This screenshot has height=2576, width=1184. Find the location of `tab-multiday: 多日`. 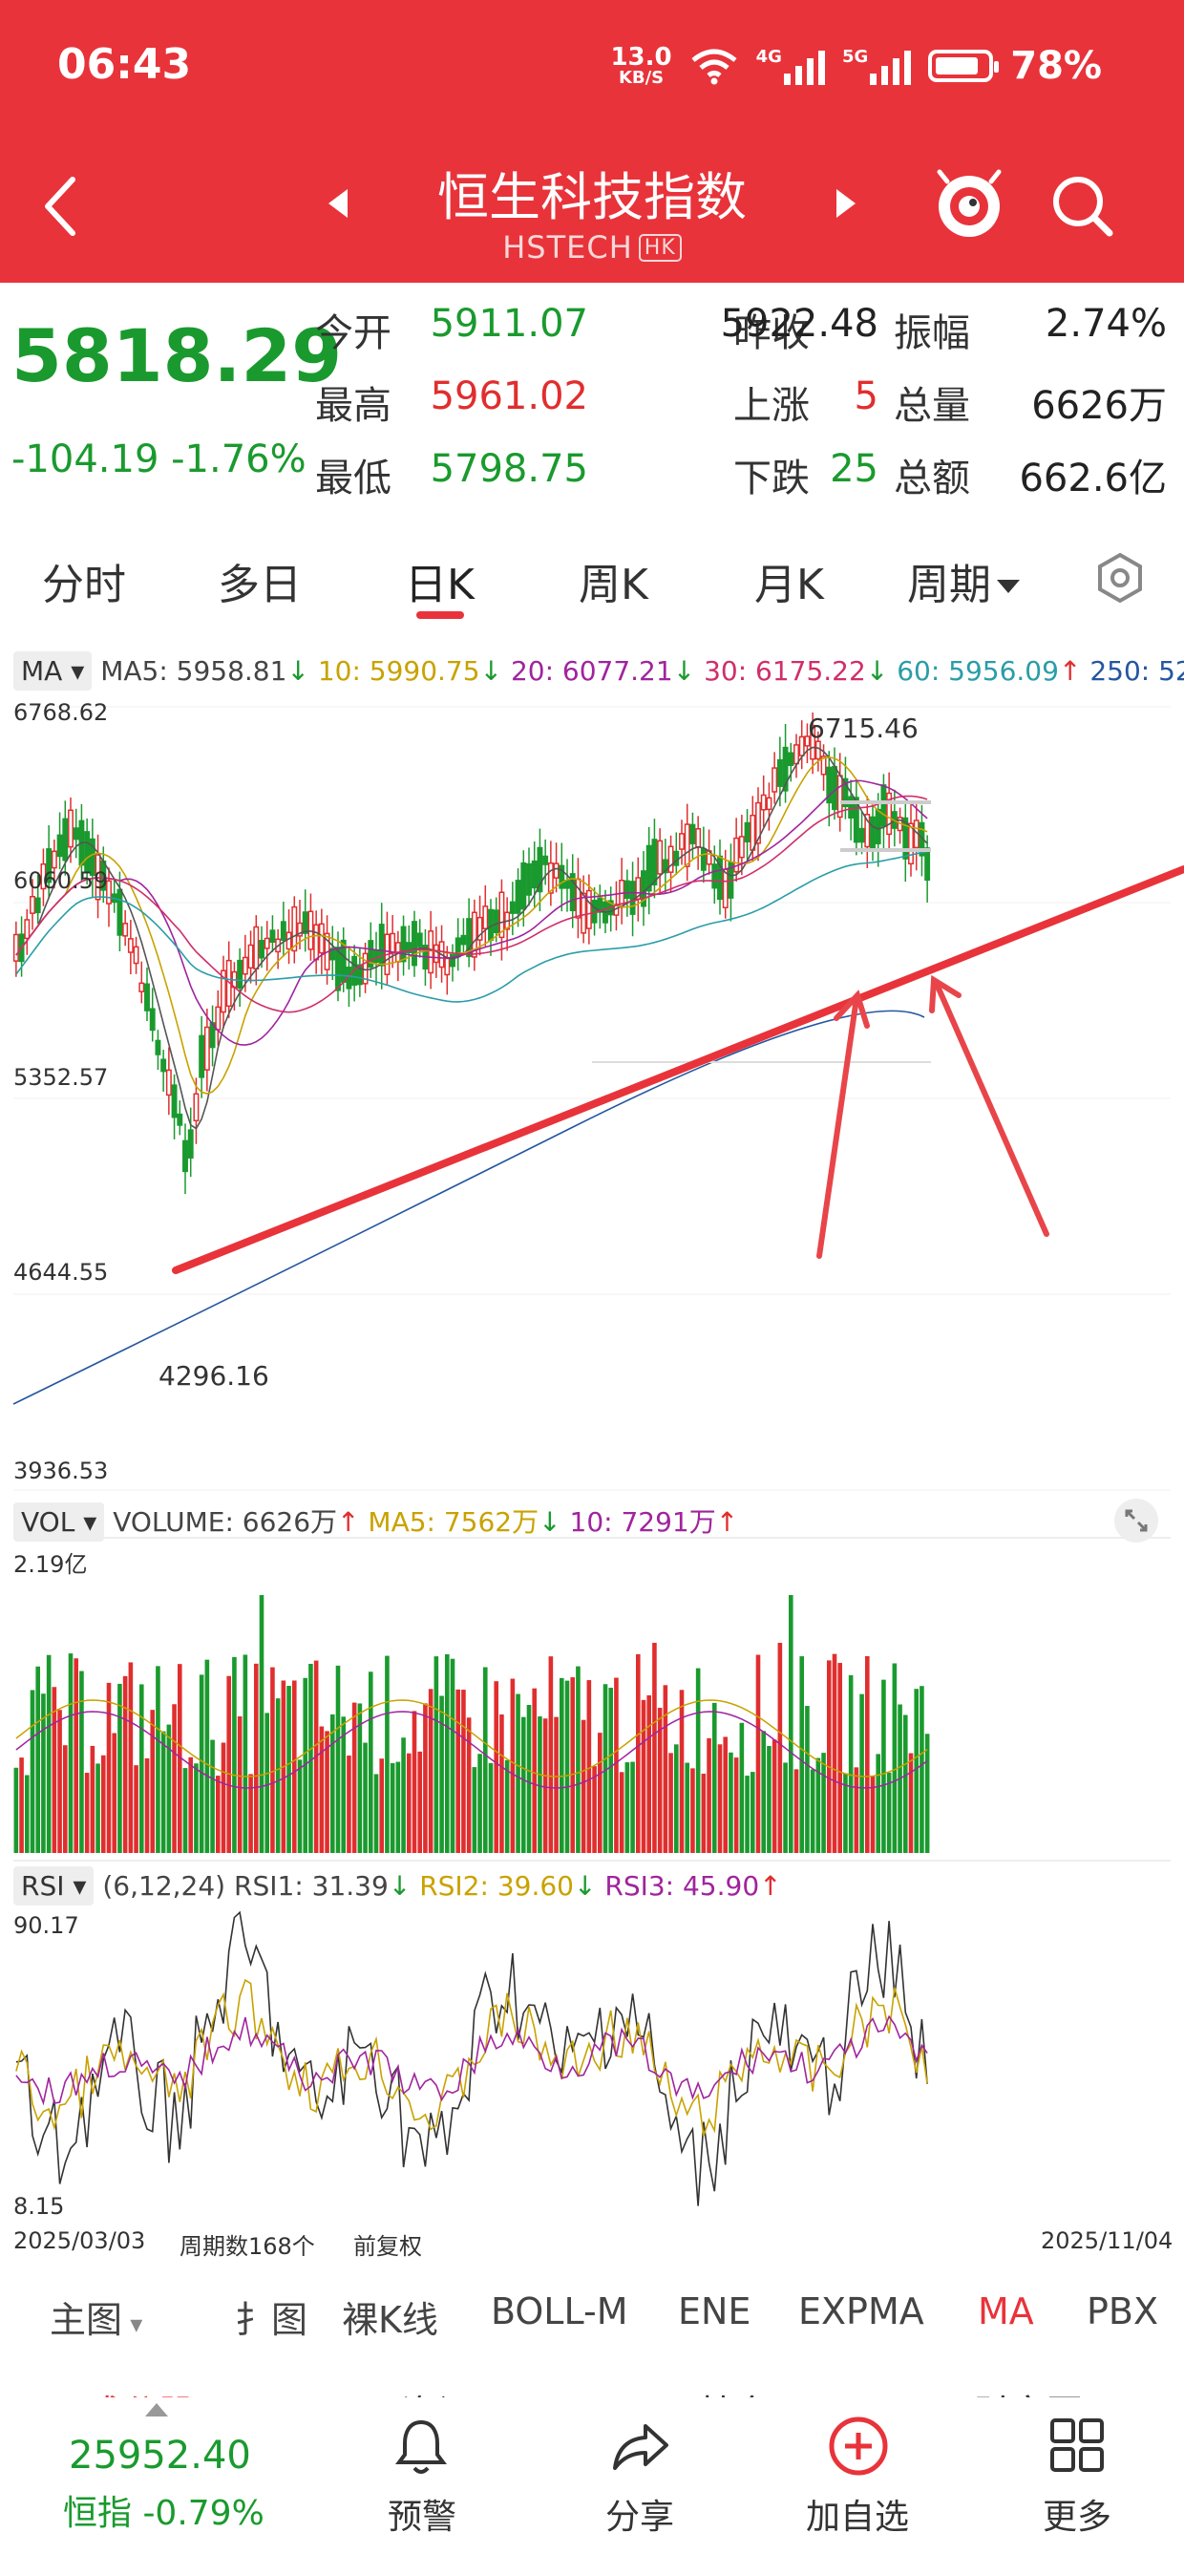

tab-multiday: 多日 is located at coordinates (260, 580).